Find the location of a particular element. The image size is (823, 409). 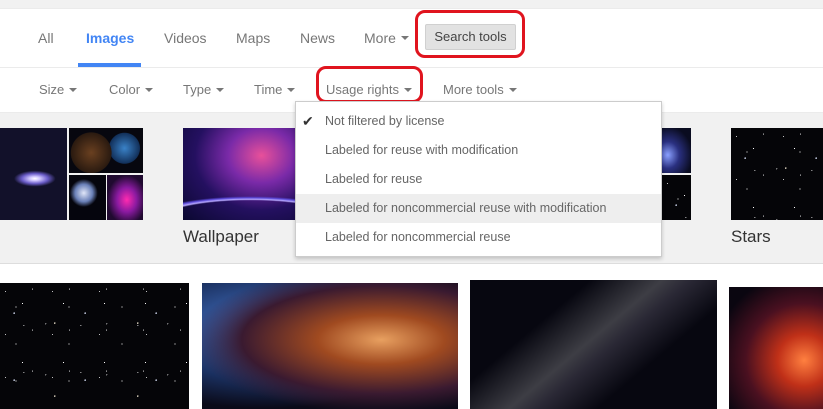

tool-more-tools: More tools is located at coordinates (480, 89).